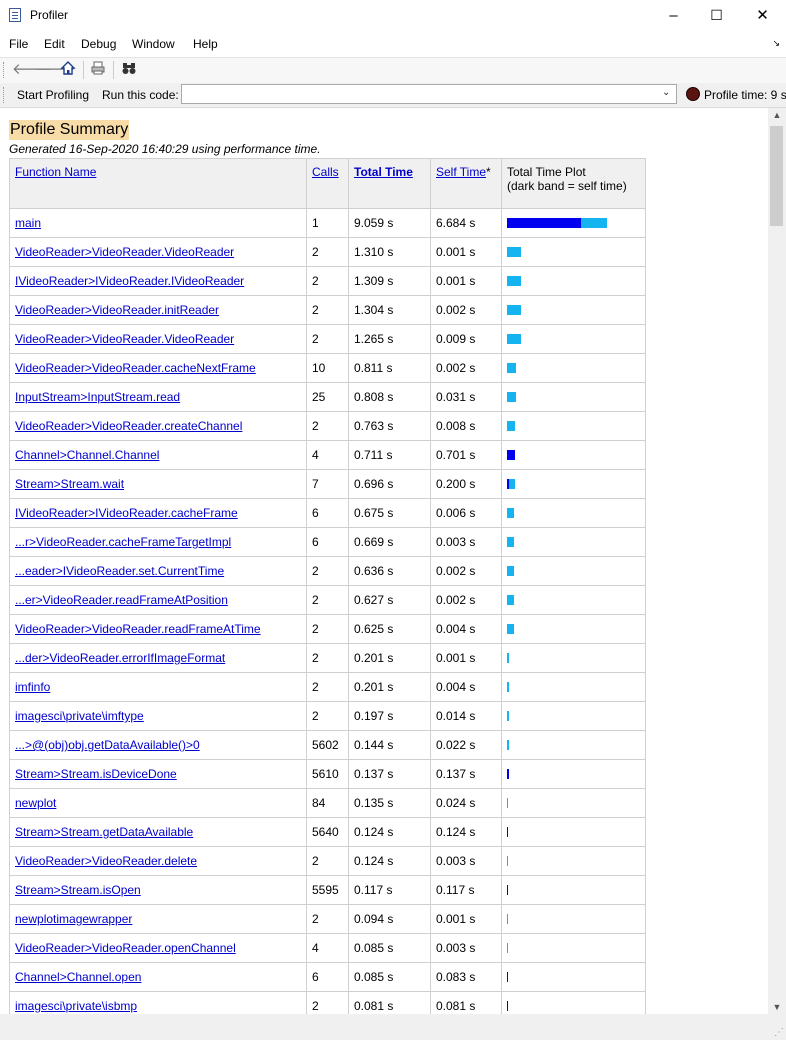 The height and width of the screenshot is (1040, 786). What do you see at coordinates (779, 1032) in the screenshot?
I see `resize-grip-icon: ⋰` at bounding box center [779, 1032].